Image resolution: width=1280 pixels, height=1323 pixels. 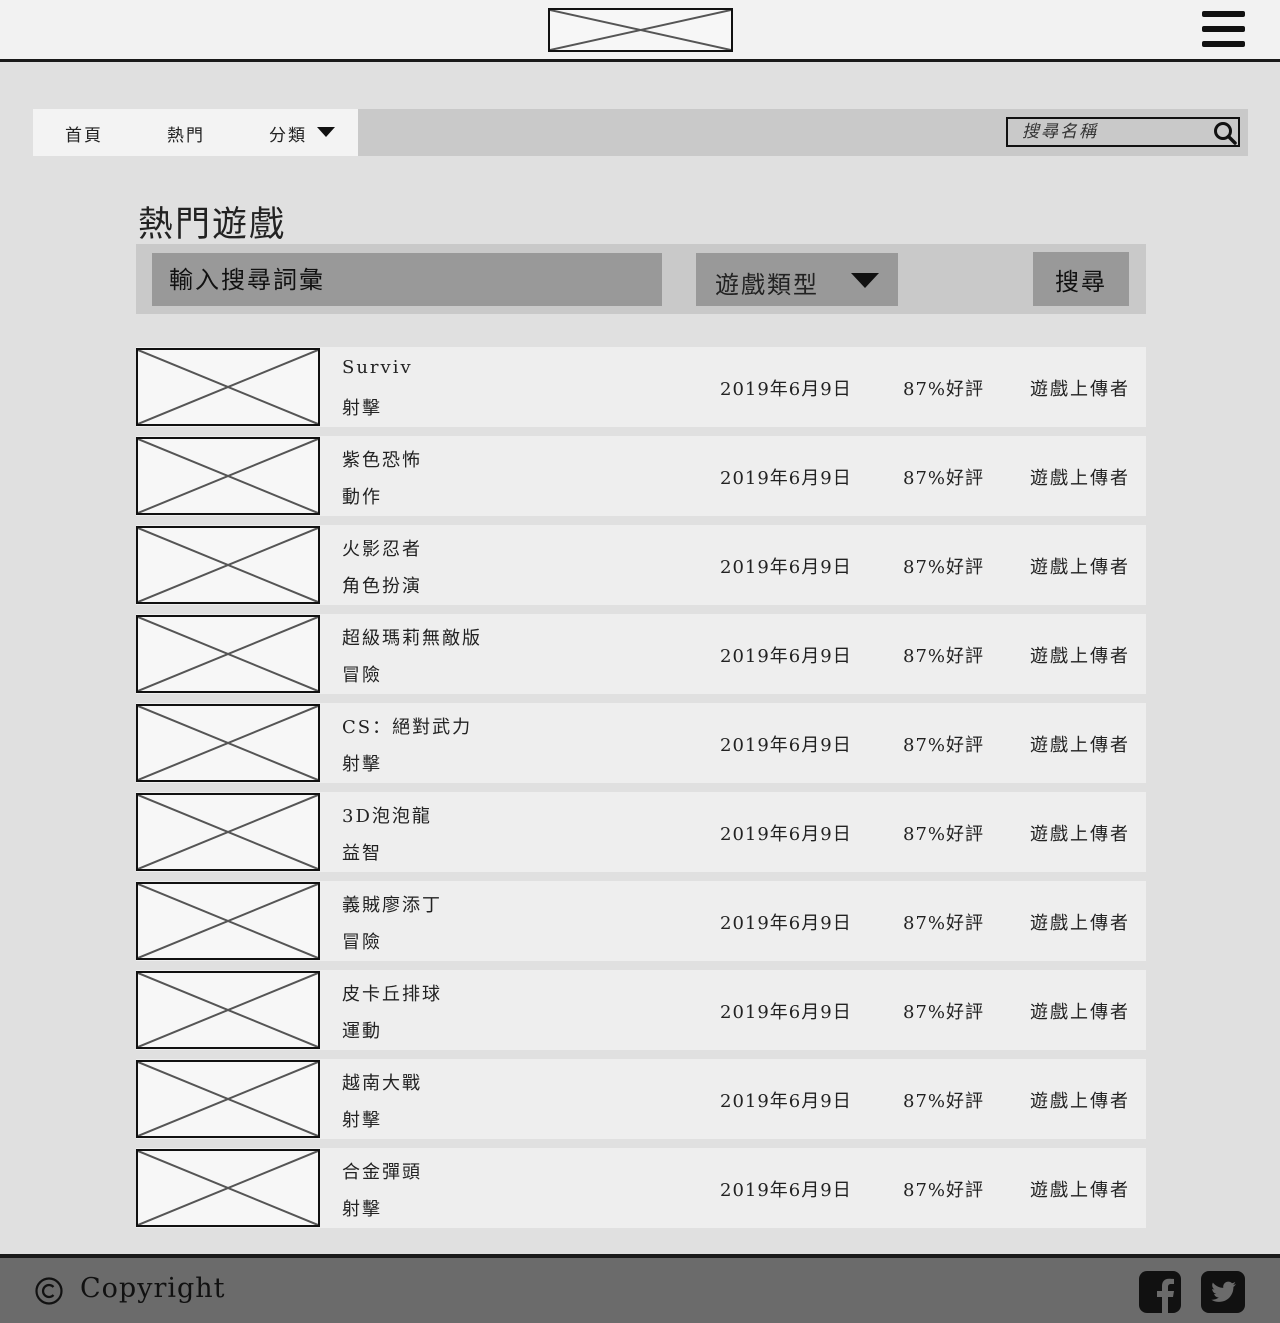 I want to click on game-row: 合金彈頭射擊 2019年6月9日 87%好評 遊戲上傳者, so click(x=641, y=1188).